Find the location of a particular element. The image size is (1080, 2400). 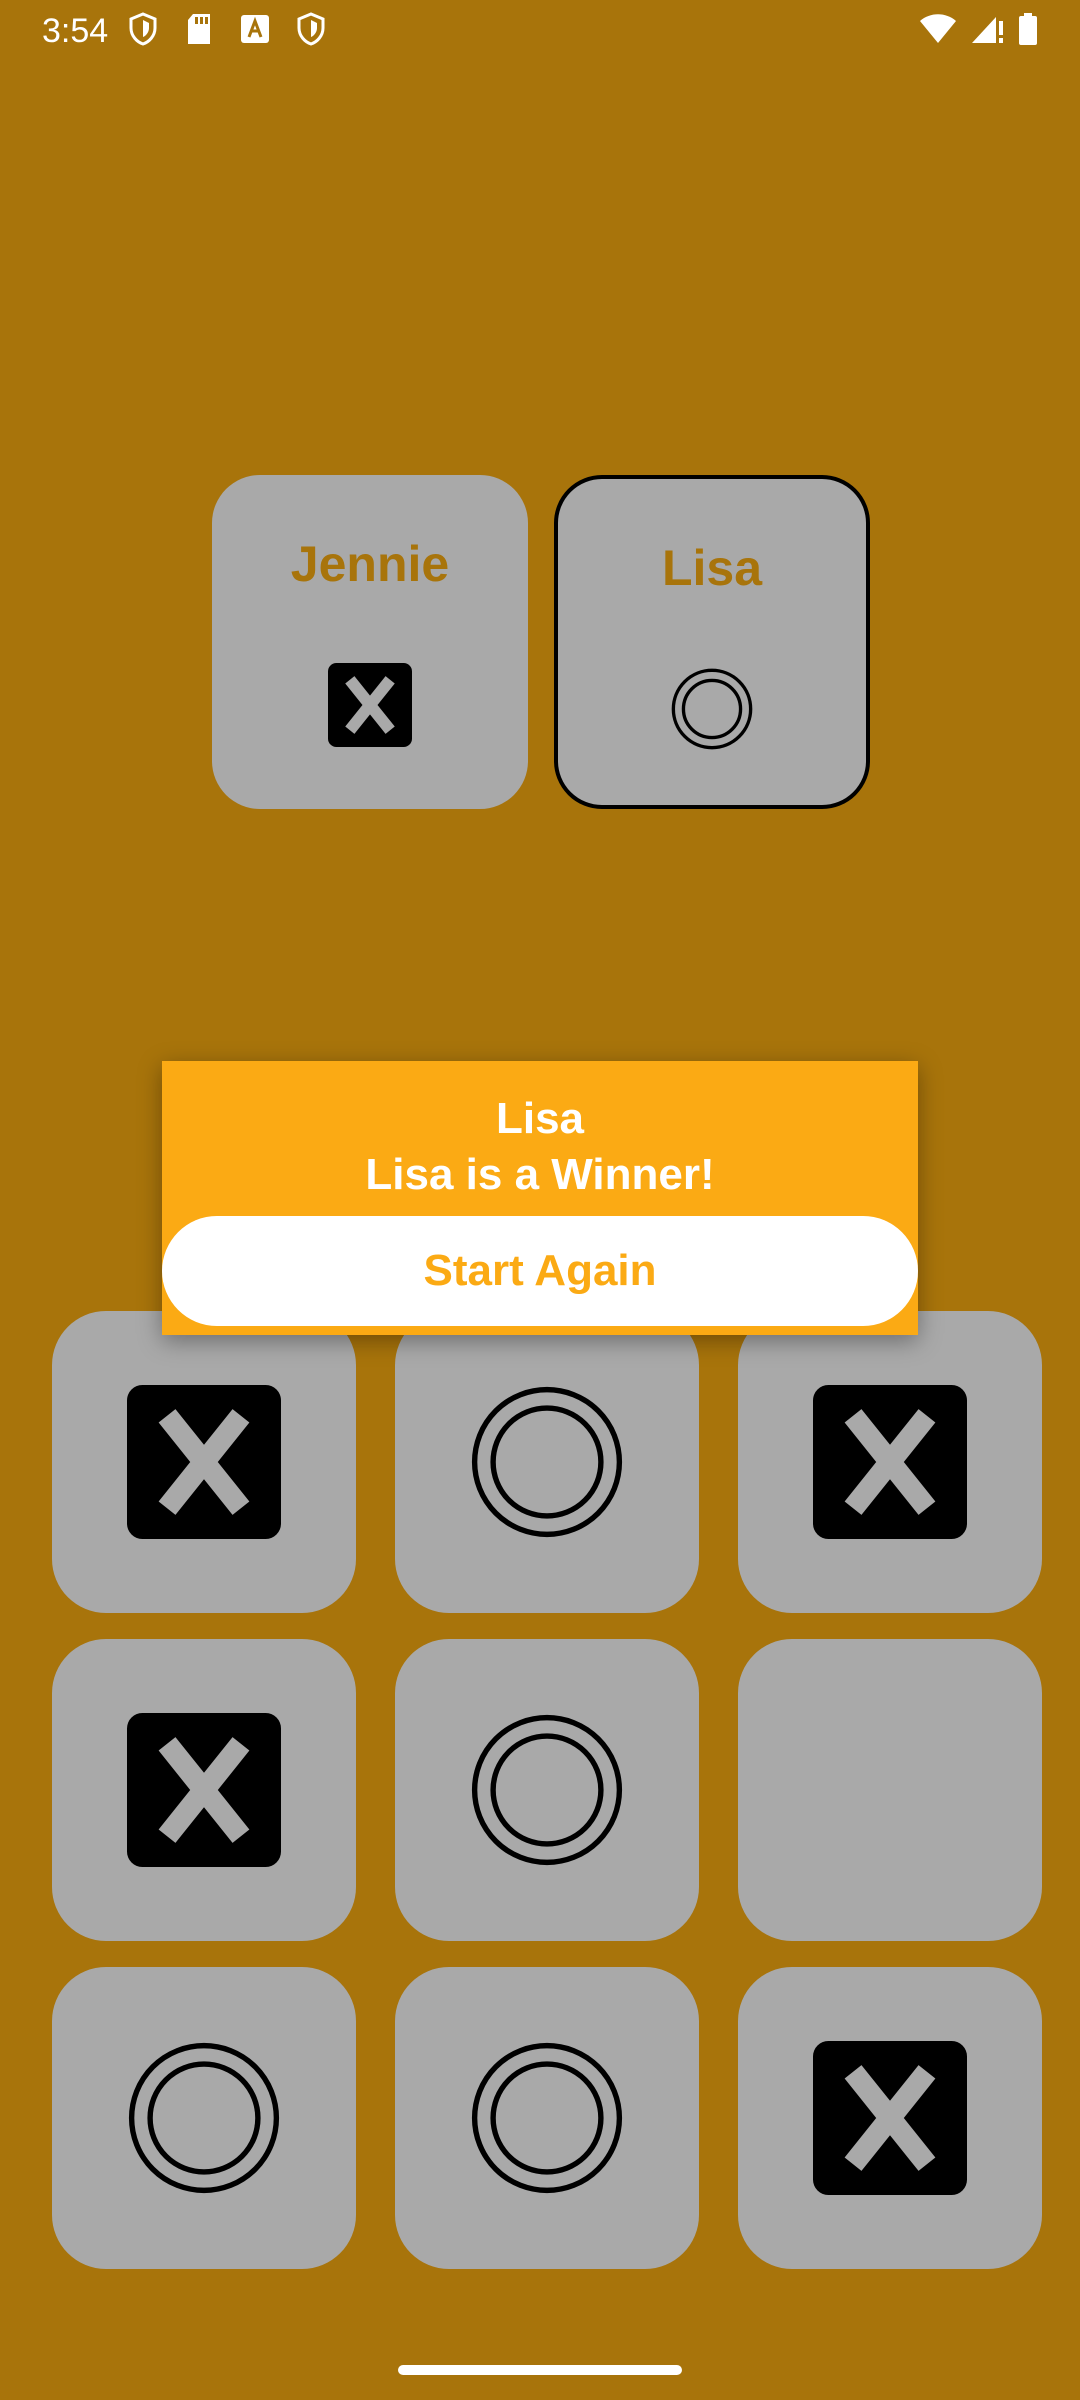

home-gesture-bar is located at coordinates (540, 2370).